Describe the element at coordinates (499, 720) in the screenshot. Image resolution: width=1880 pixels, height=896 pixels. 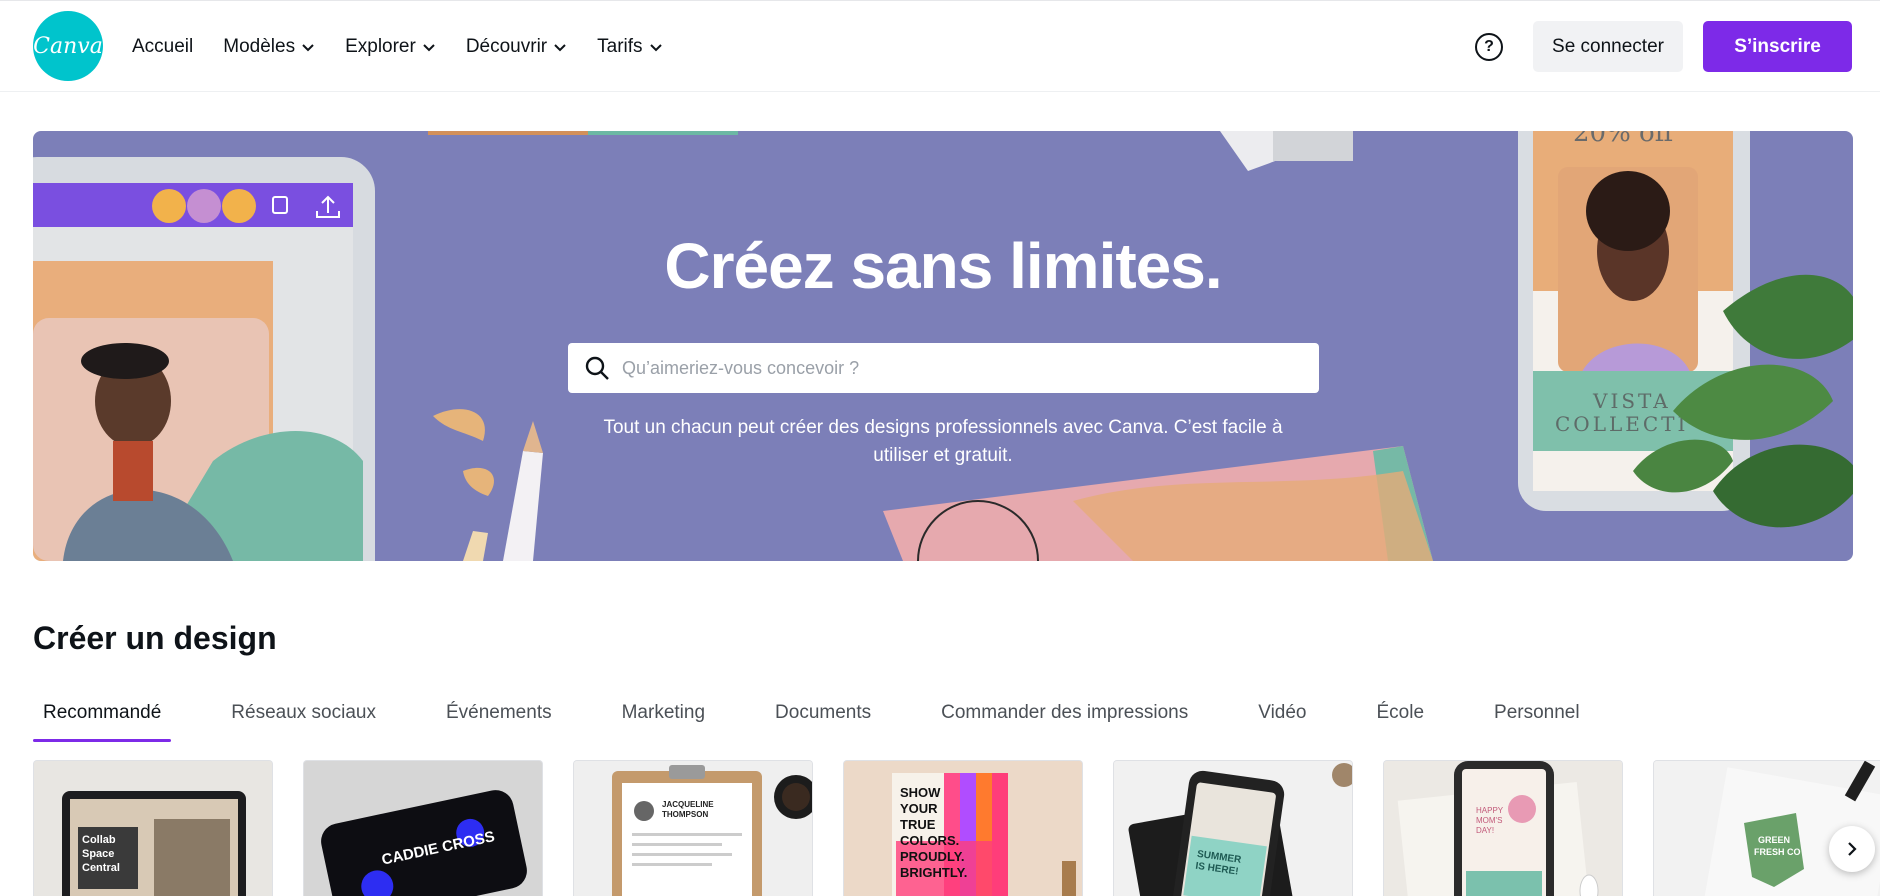
I see `tab-evenements: Événements` at that location.